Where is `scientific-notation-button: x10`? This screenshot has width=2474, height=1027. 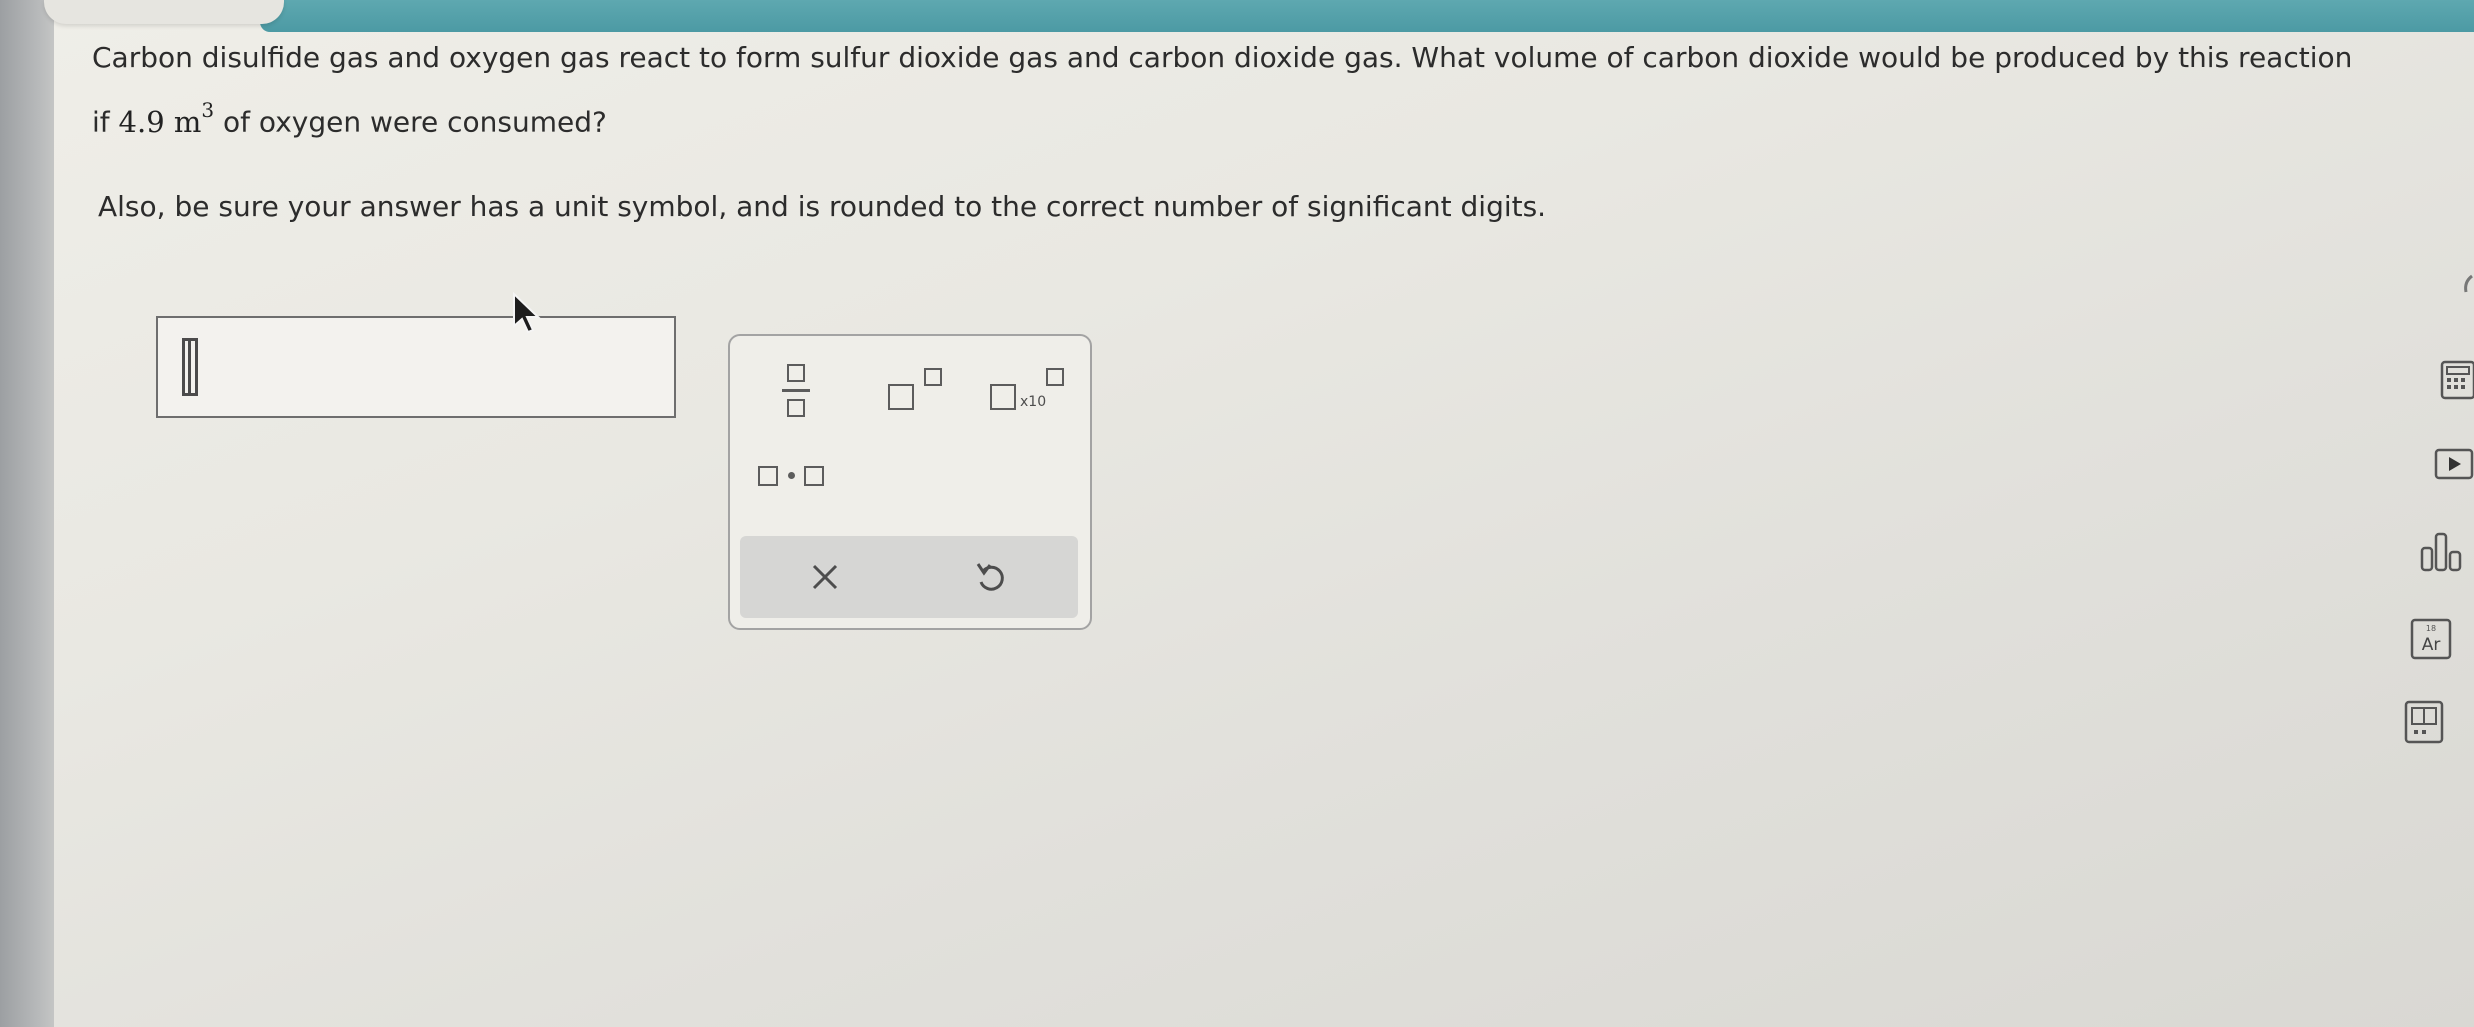 scientific-notation-button: x10 is located at coordinates (1028, 391).